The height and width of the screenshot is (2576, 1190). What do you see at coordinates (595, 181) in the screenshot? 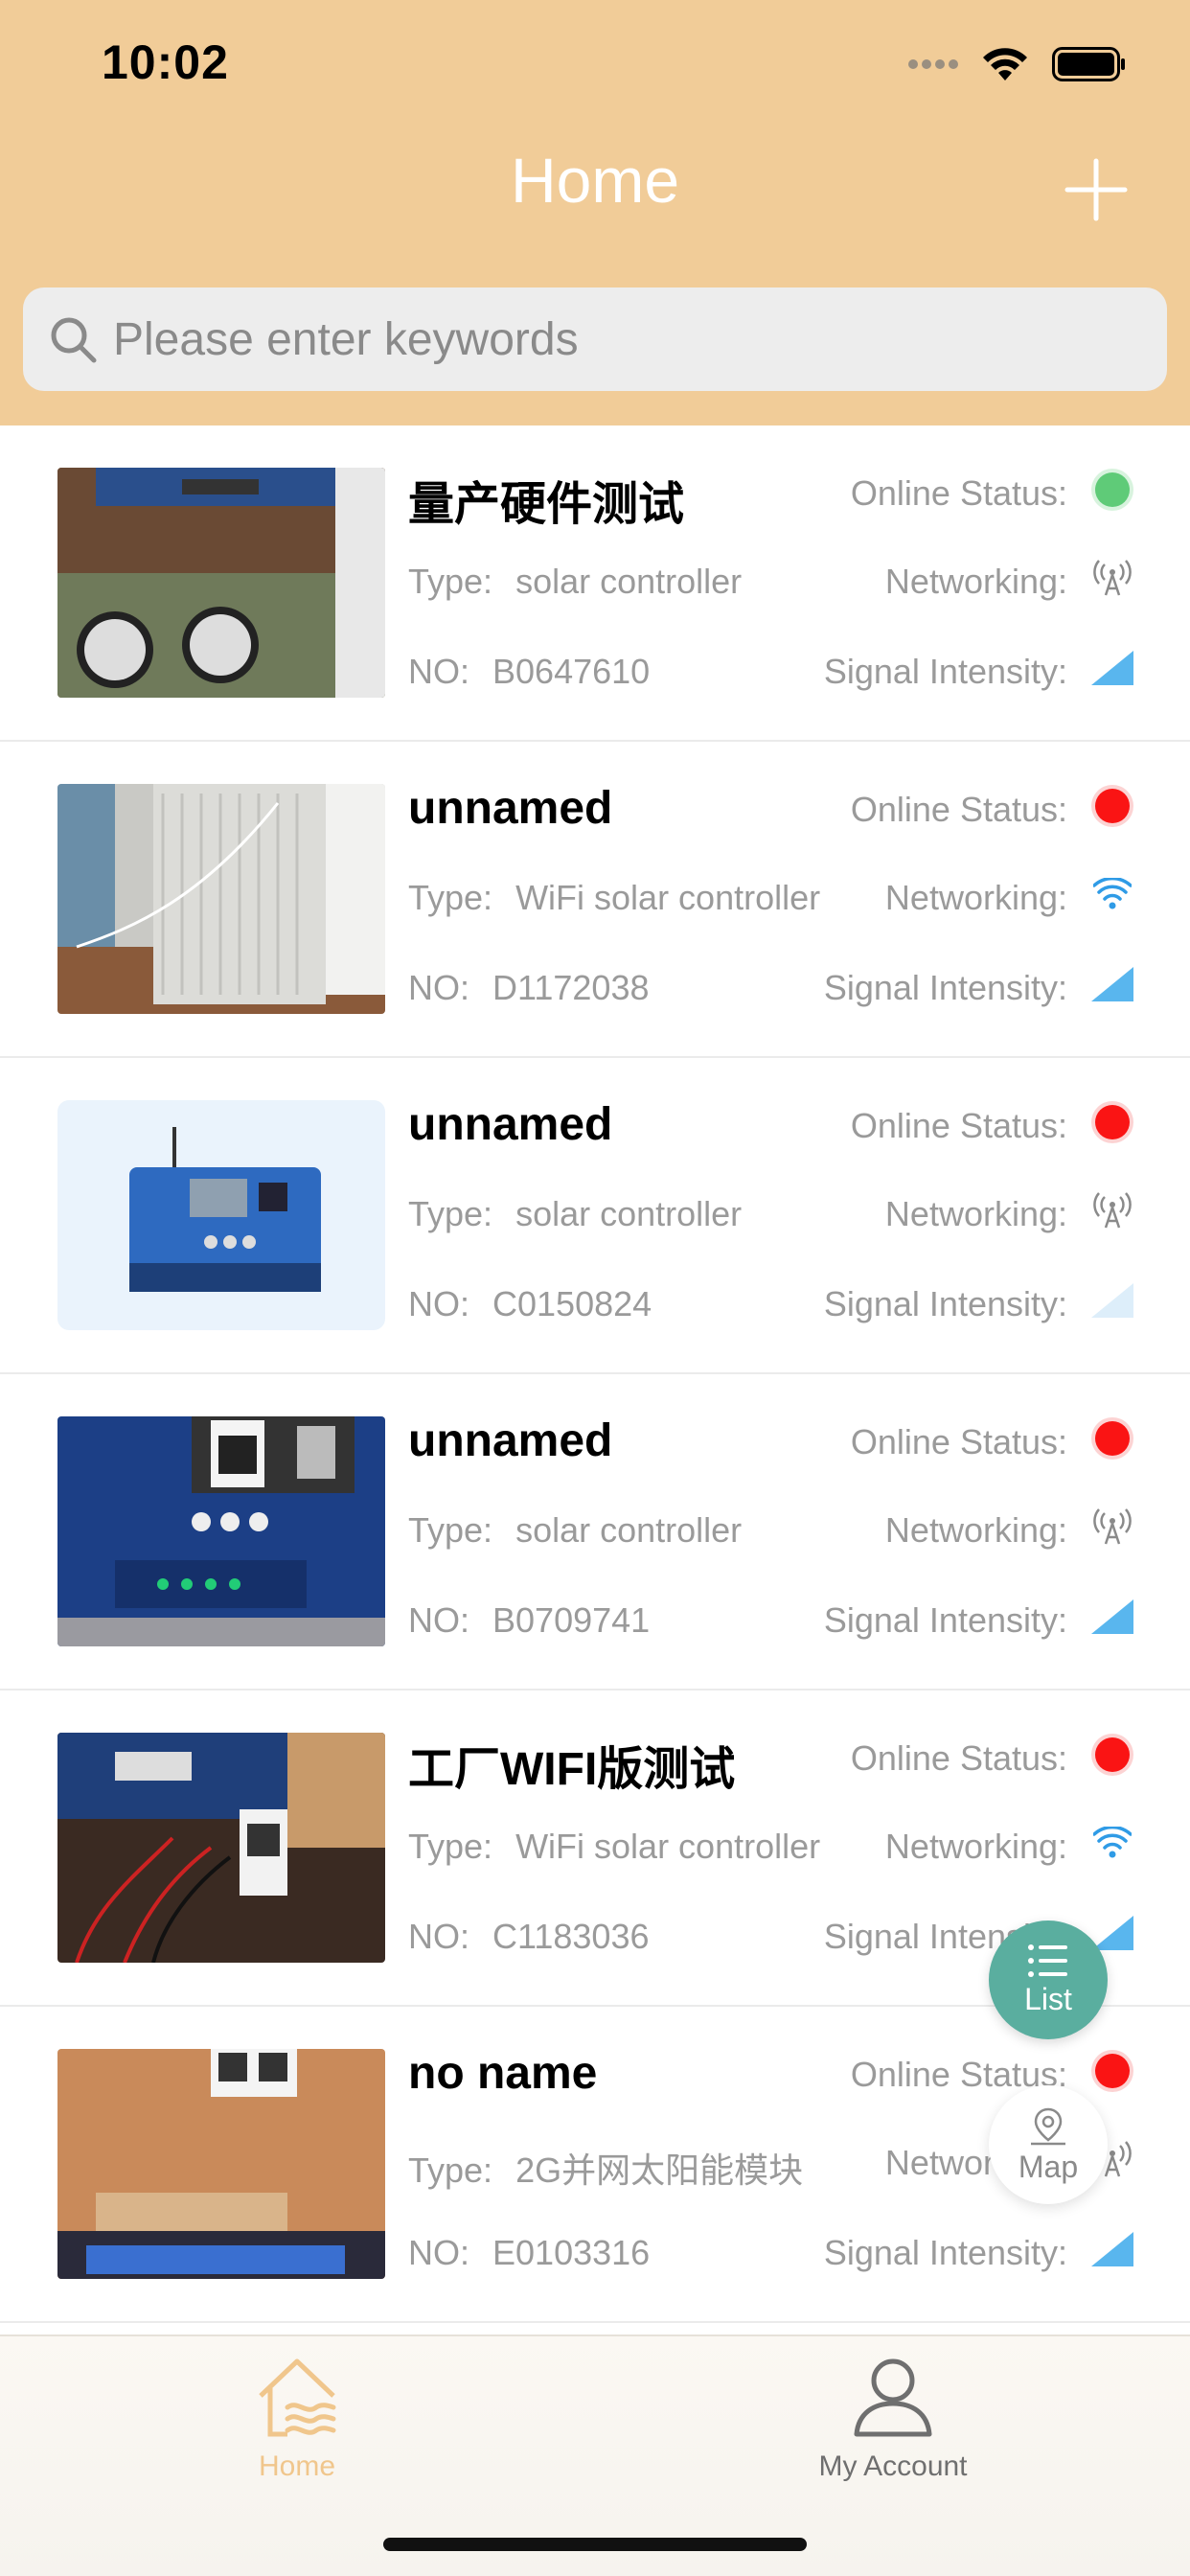
I see `page-title: Home` at bounding box center [595, 181].